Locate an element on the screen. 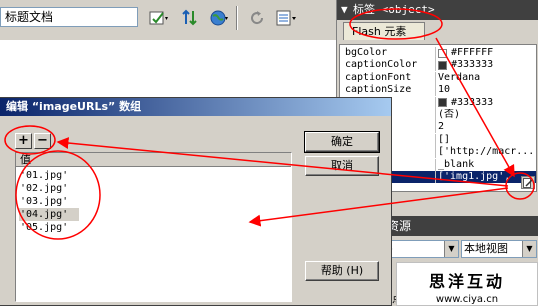 The height and width of the screenshot is (306, 538). property-row: captionFont Verdana is located at coordinates (438, 77).